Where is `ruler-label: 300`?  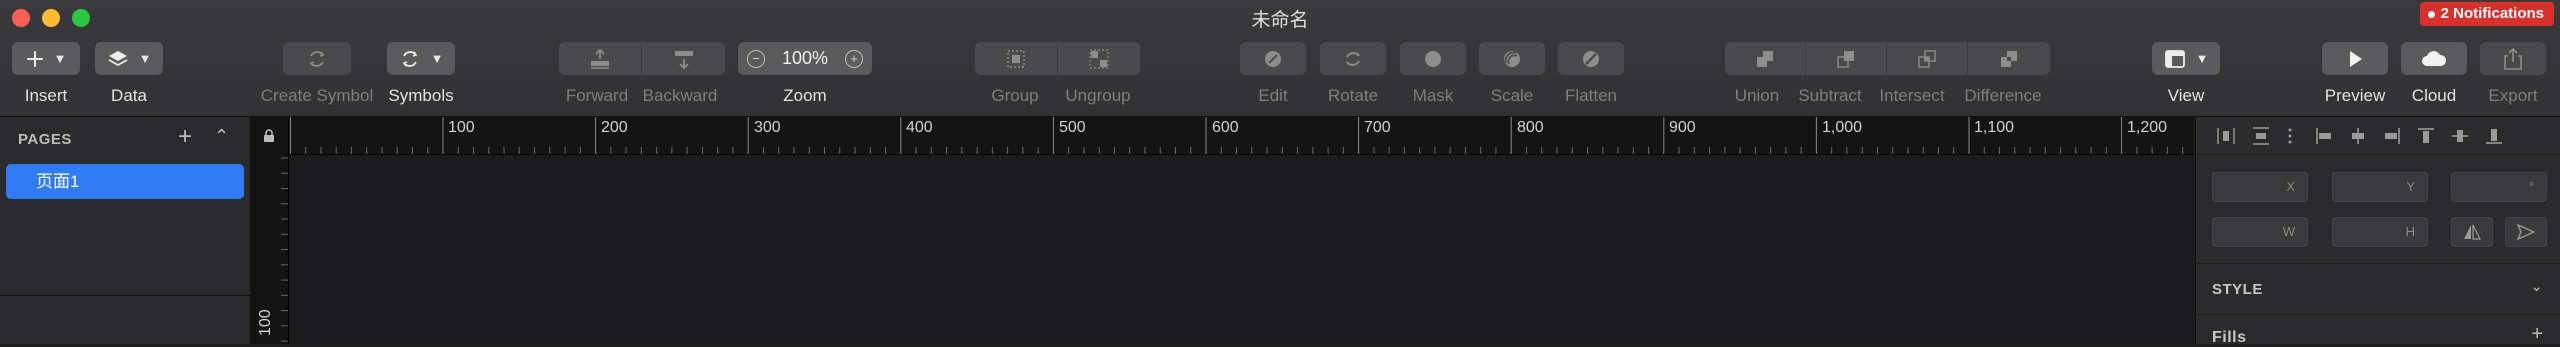
ruler-label: 300 is located at coordinates (767, 127).